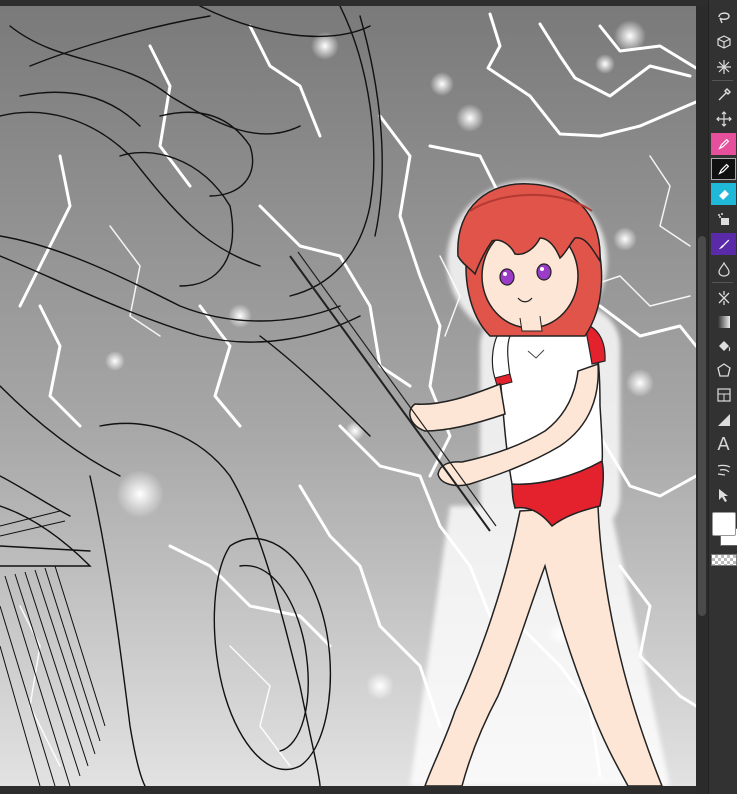 The height and width of the screenshot is (794, 737). What do you see at coordinates (723, 95) in the screenshot?
I see `eyedropper-icon` at bounding box center [723, 95].